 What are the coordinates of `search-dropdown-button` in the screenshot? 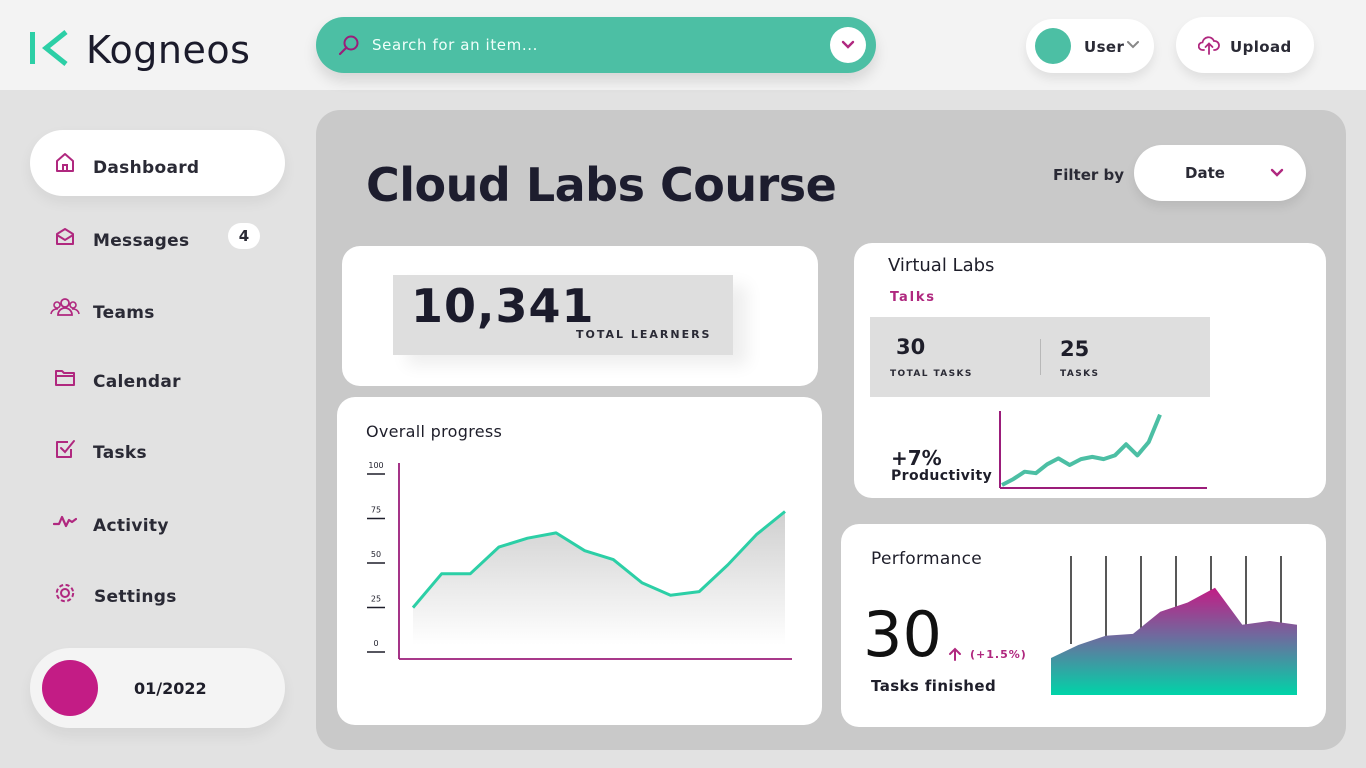 It's located at (848, 45).